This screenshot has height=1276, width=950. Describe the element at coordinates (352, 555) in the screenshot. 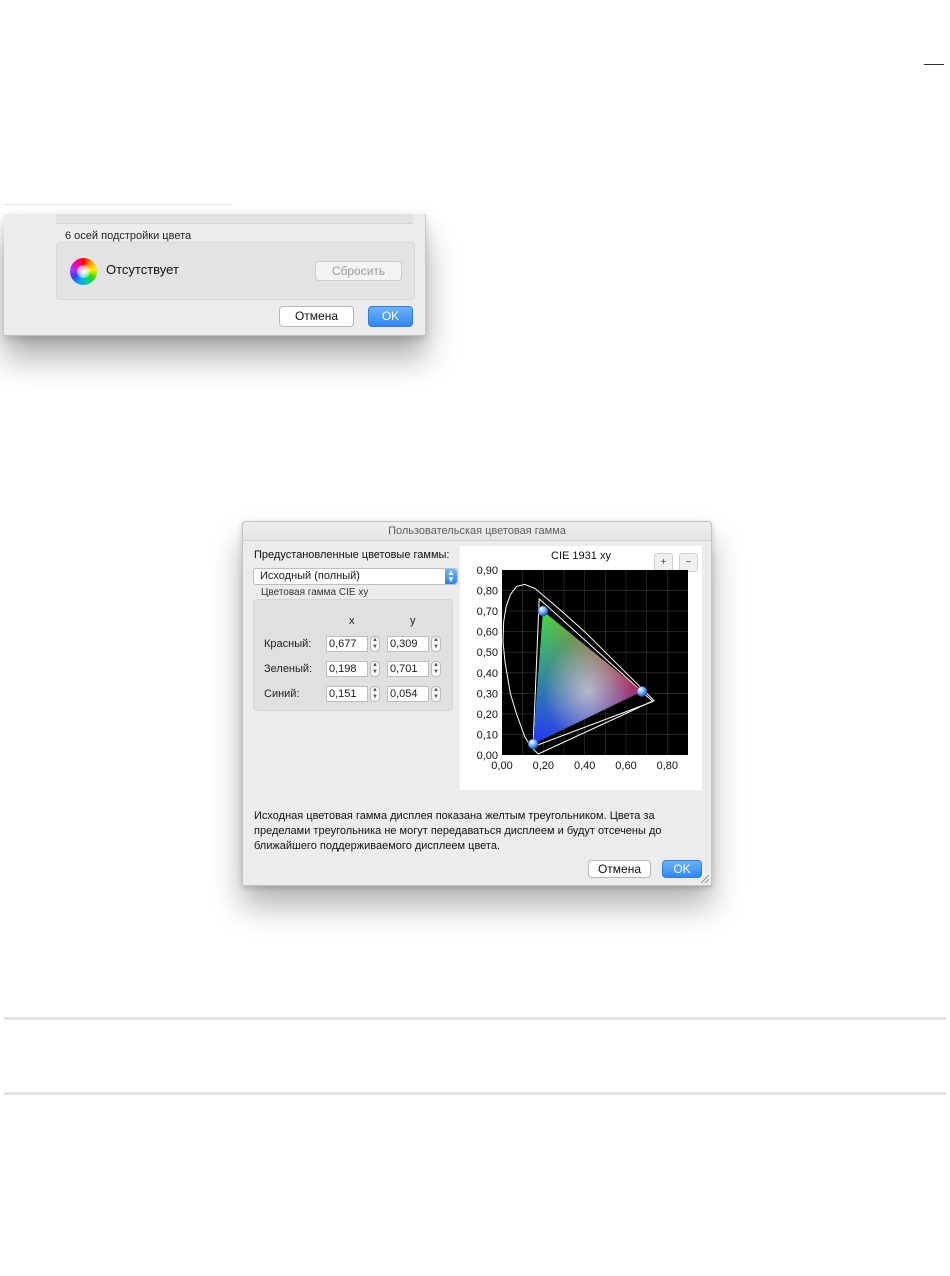

I see `preset-label: Предустановленные цветовые гаммы:` at that location.